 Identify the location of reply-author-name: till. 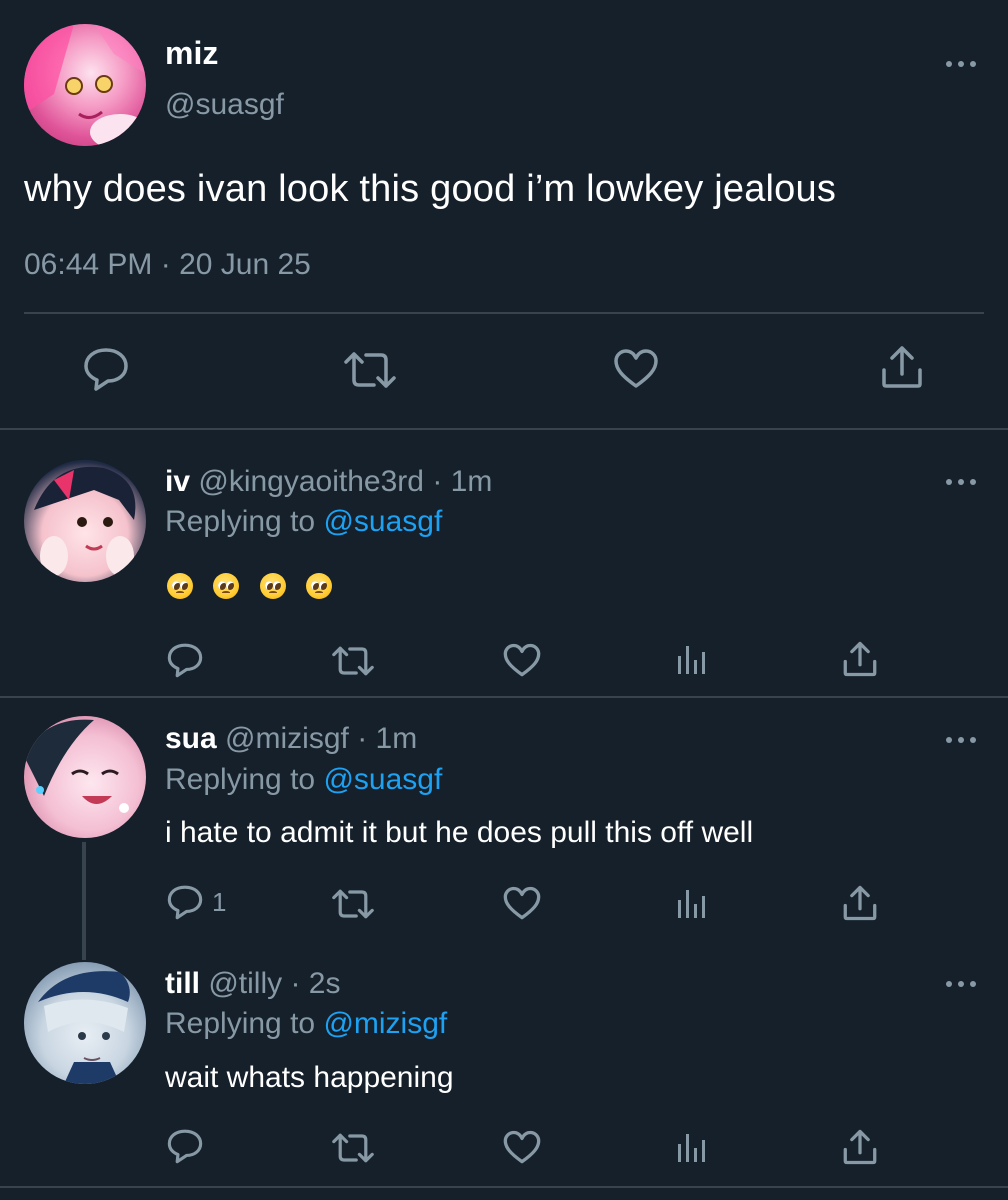
(182, 983).